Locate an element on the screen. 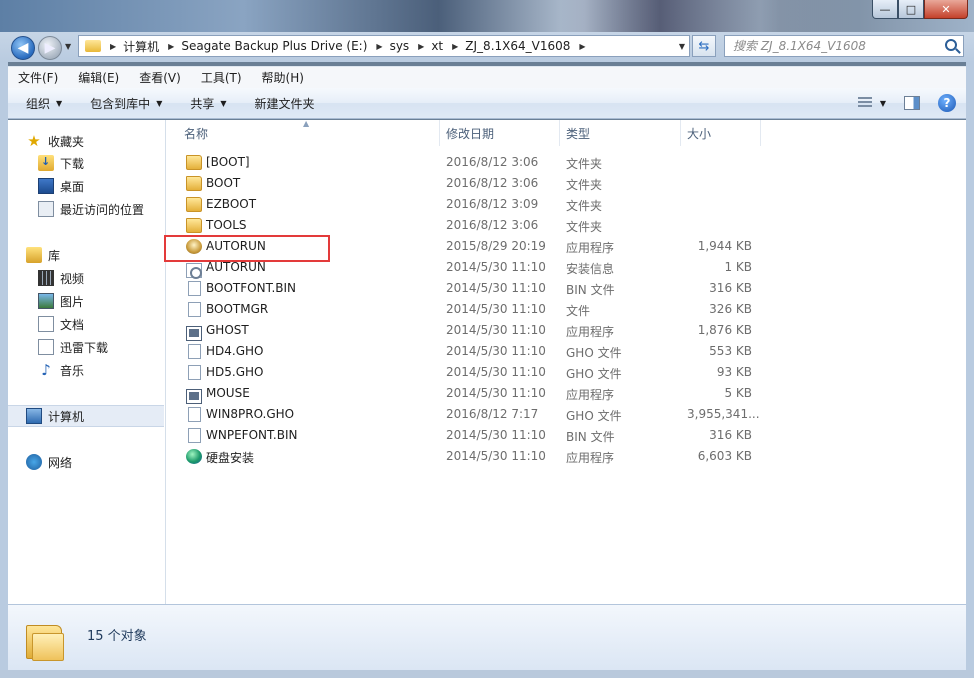 This screenshot has width=974, height=678. recent-places-icon is located at coordinates (46, 209).